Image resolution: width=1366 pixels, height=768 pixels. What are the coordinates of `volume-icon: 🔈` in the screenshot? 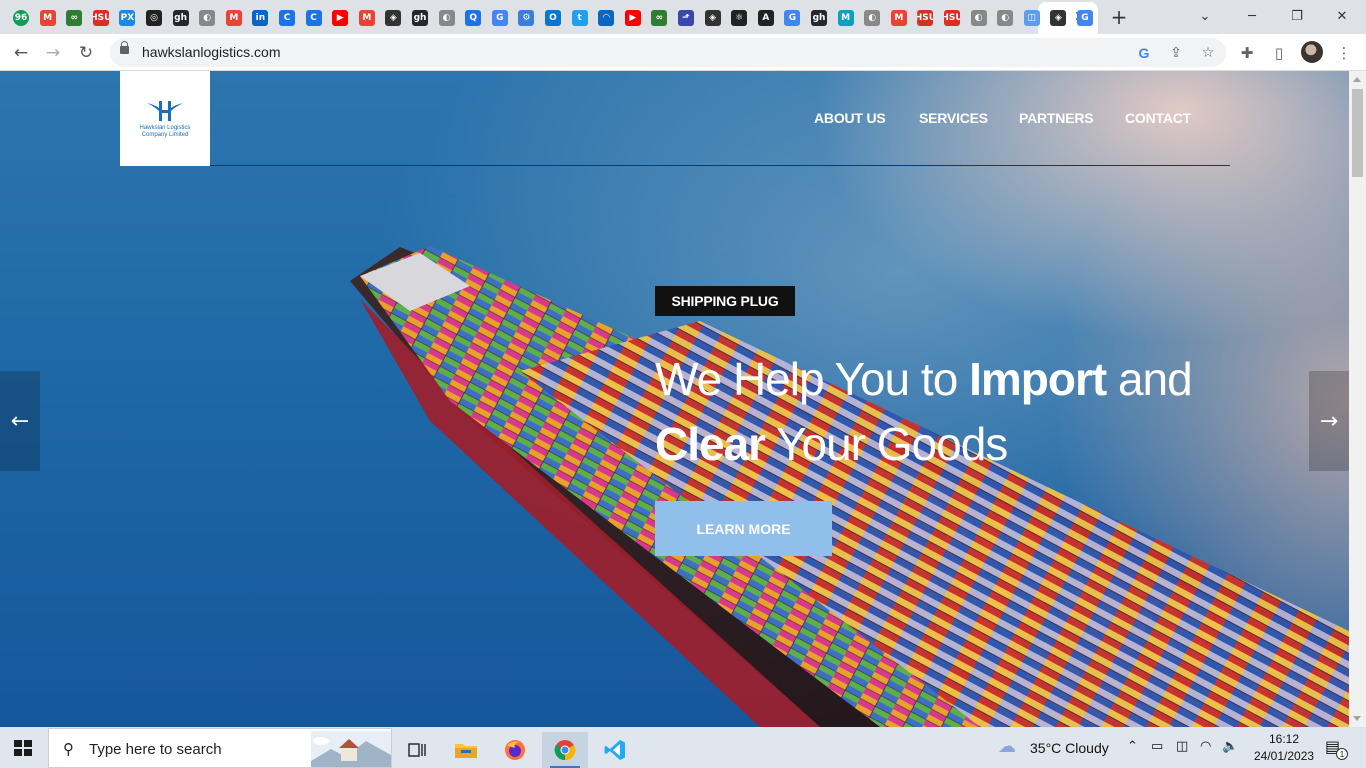 It's located at (1230, 746).